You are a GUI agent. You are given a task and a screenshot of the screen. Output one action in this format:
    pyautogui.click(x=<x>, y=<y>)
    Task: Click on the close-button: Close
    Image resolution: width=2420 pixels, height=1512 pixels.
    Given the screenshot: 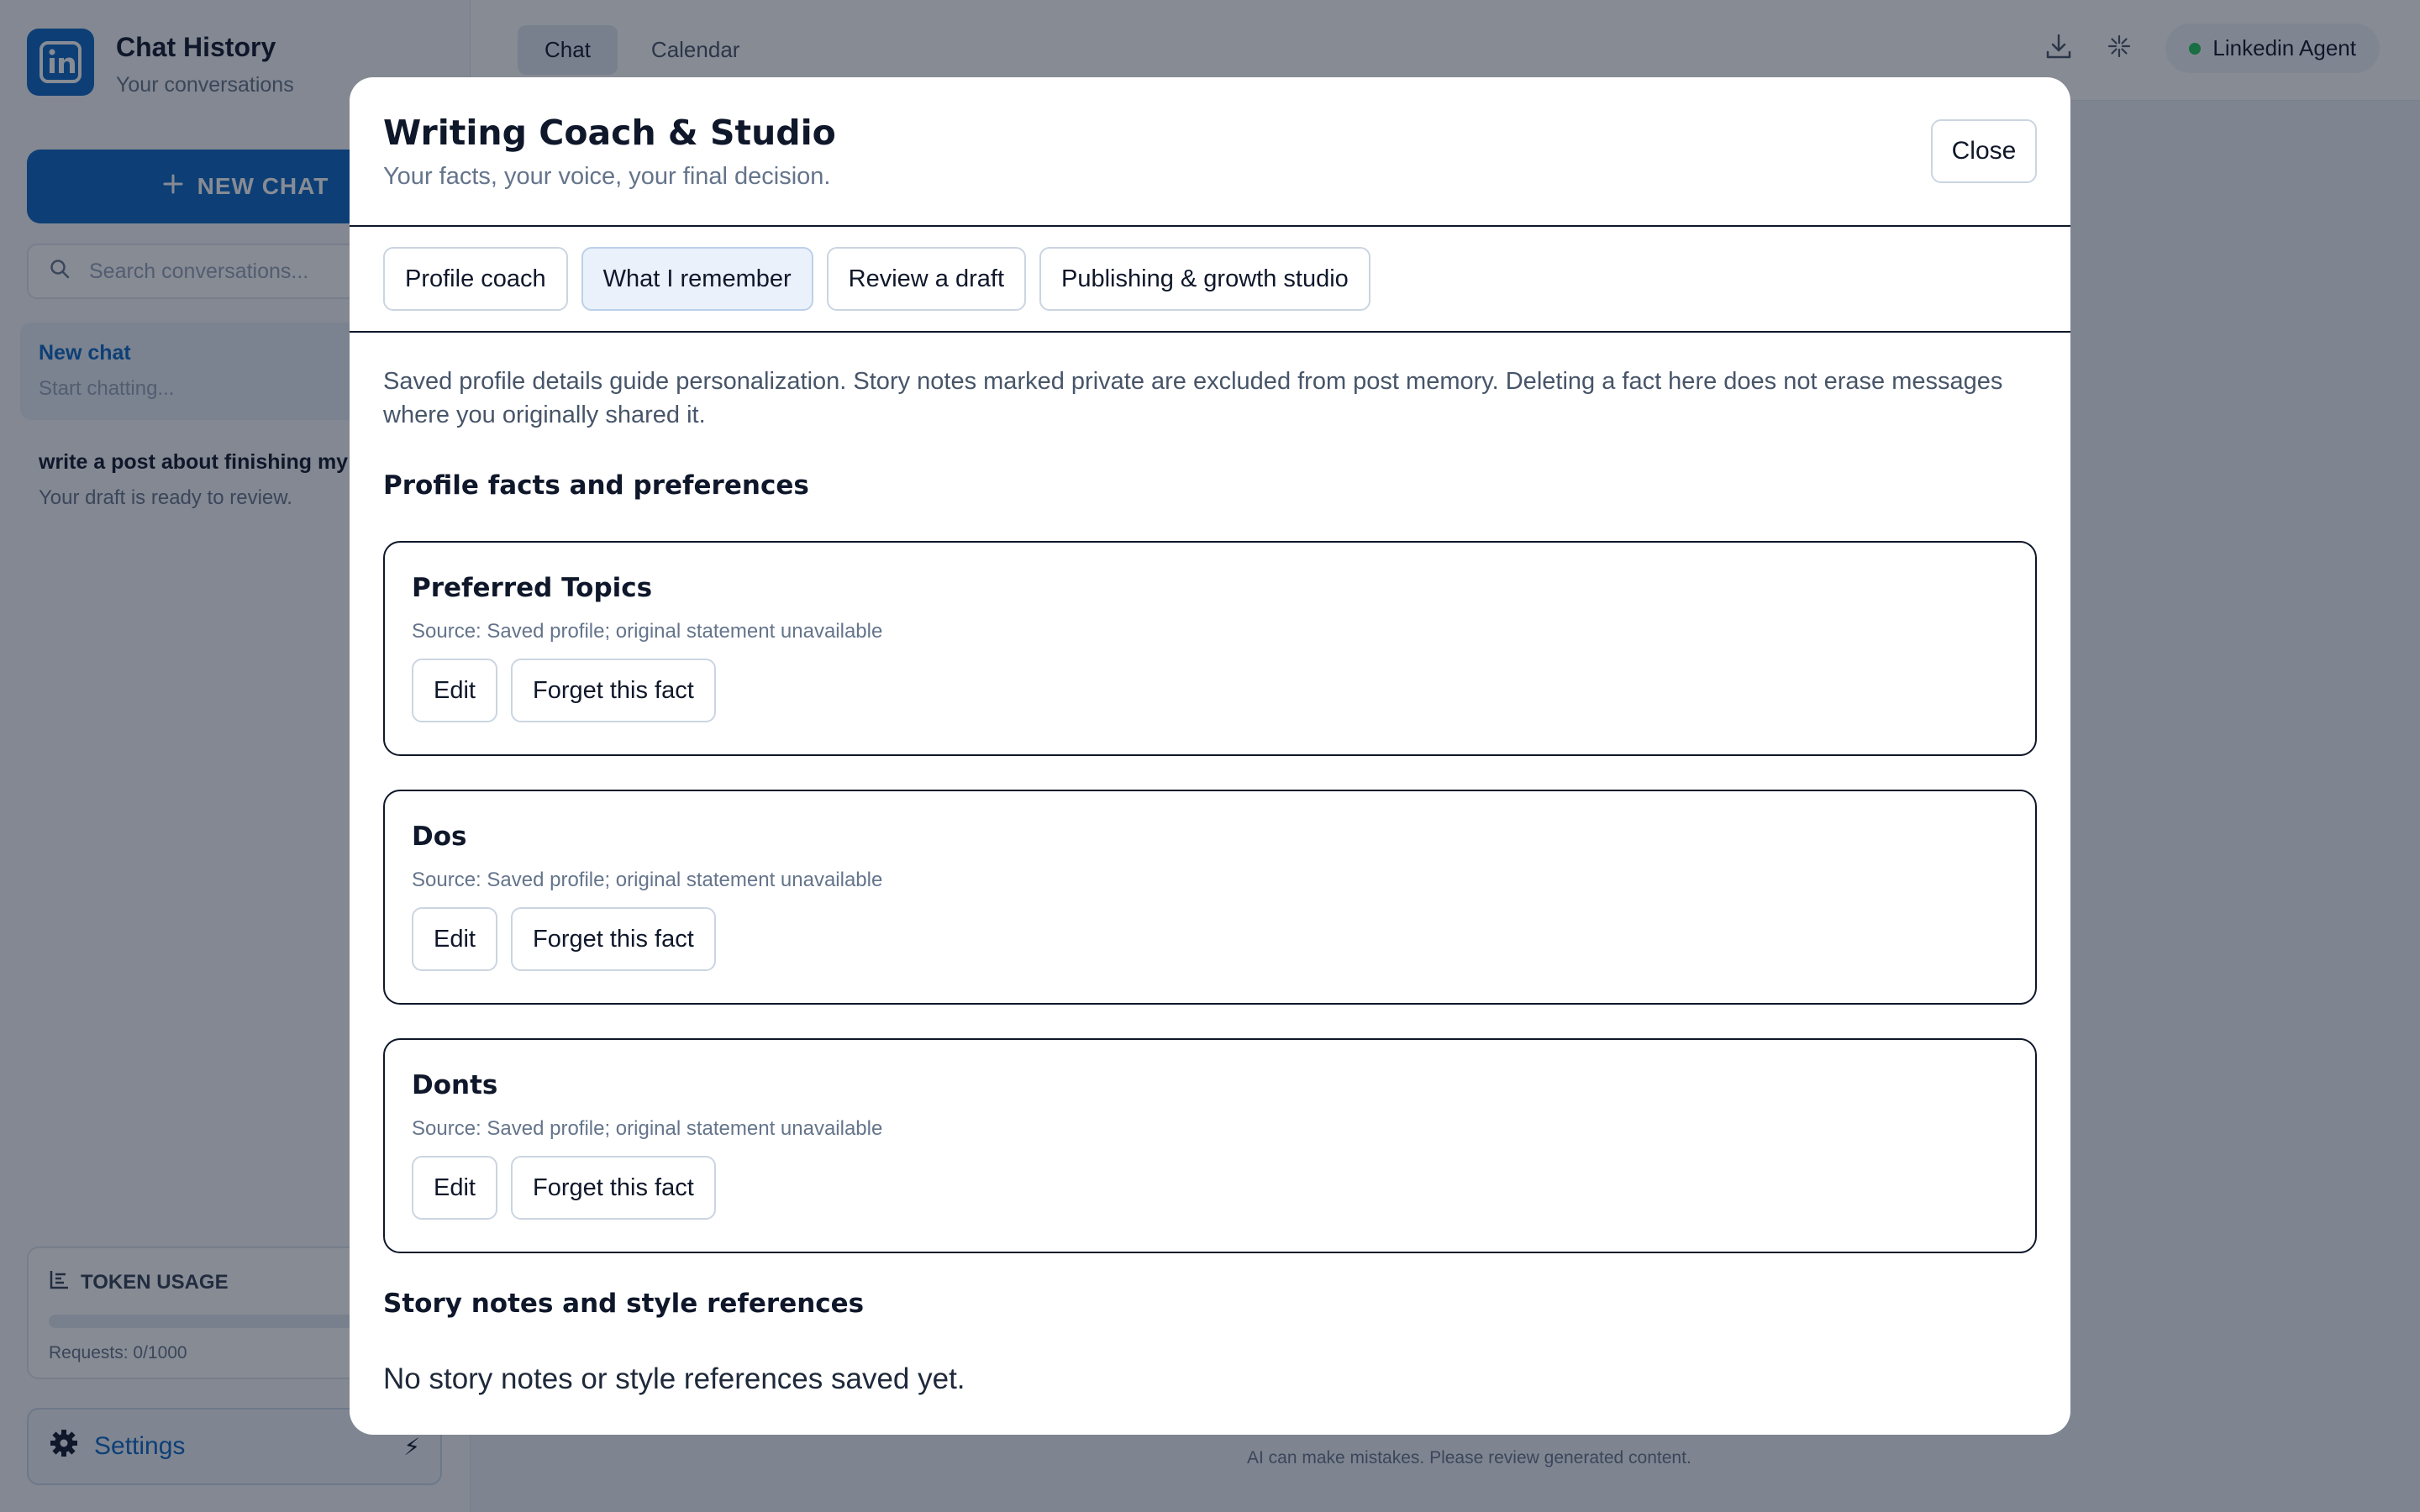 What is the action you would take?
    pyautogui.click(x=1984, y=151)
    